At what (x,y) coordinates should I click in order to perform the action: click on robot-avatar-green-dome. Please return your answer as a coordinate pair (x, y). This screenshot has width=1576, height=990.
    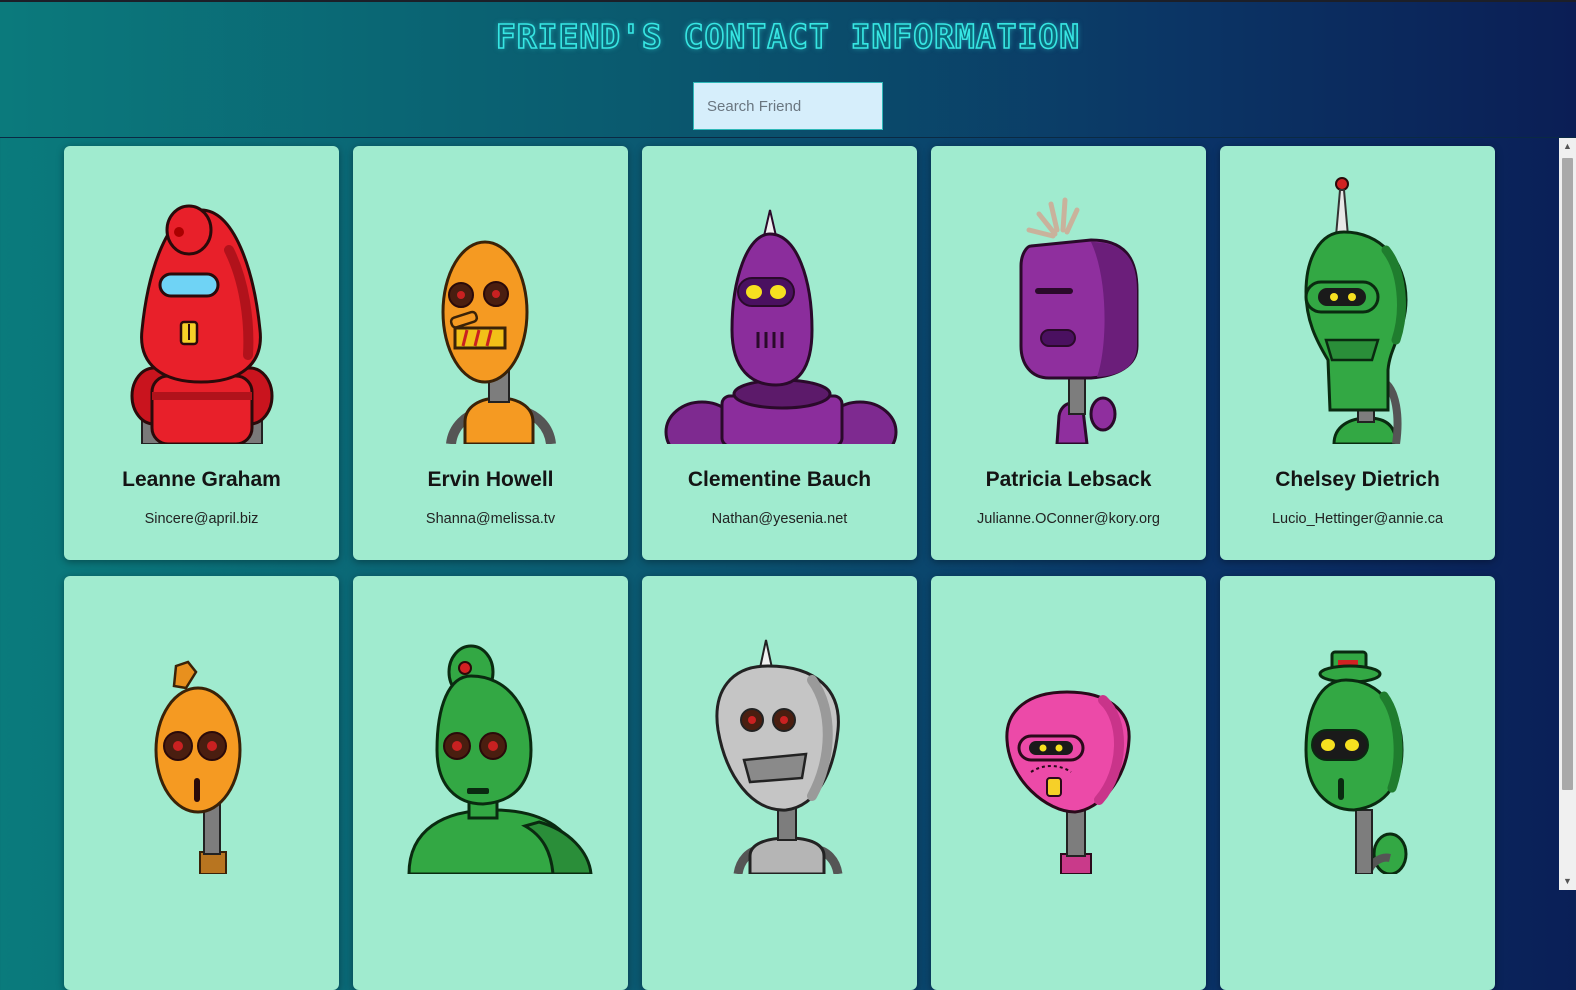
    Looking at the image, I should click on (500, 759).